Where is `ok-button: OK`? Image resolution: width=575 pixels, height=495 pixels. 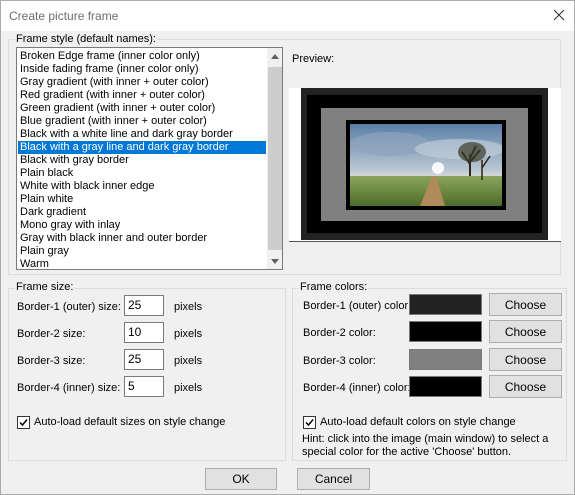 ok-button: OK is located at coordinates (241, 479).